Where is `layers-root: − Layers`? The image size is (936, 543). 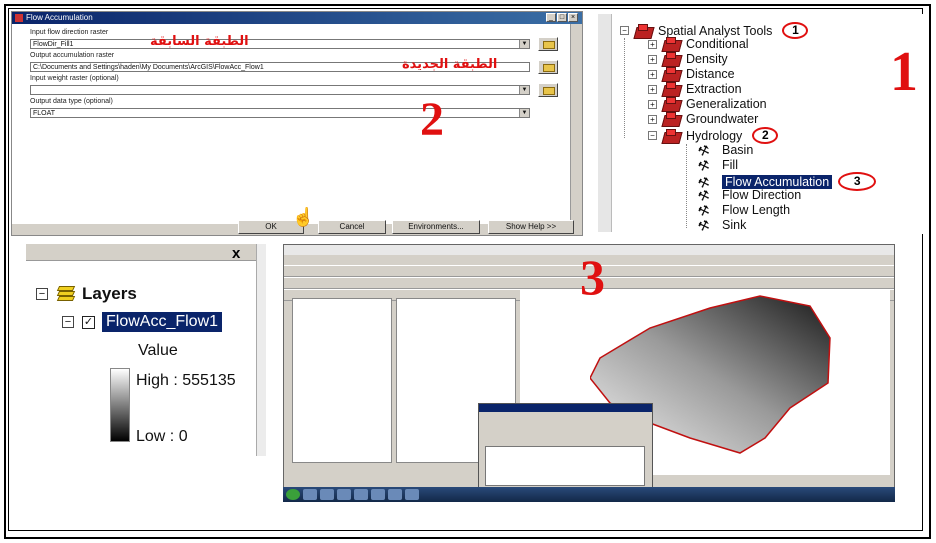 layers-root: − Layers is located at coordinates (86, 294).